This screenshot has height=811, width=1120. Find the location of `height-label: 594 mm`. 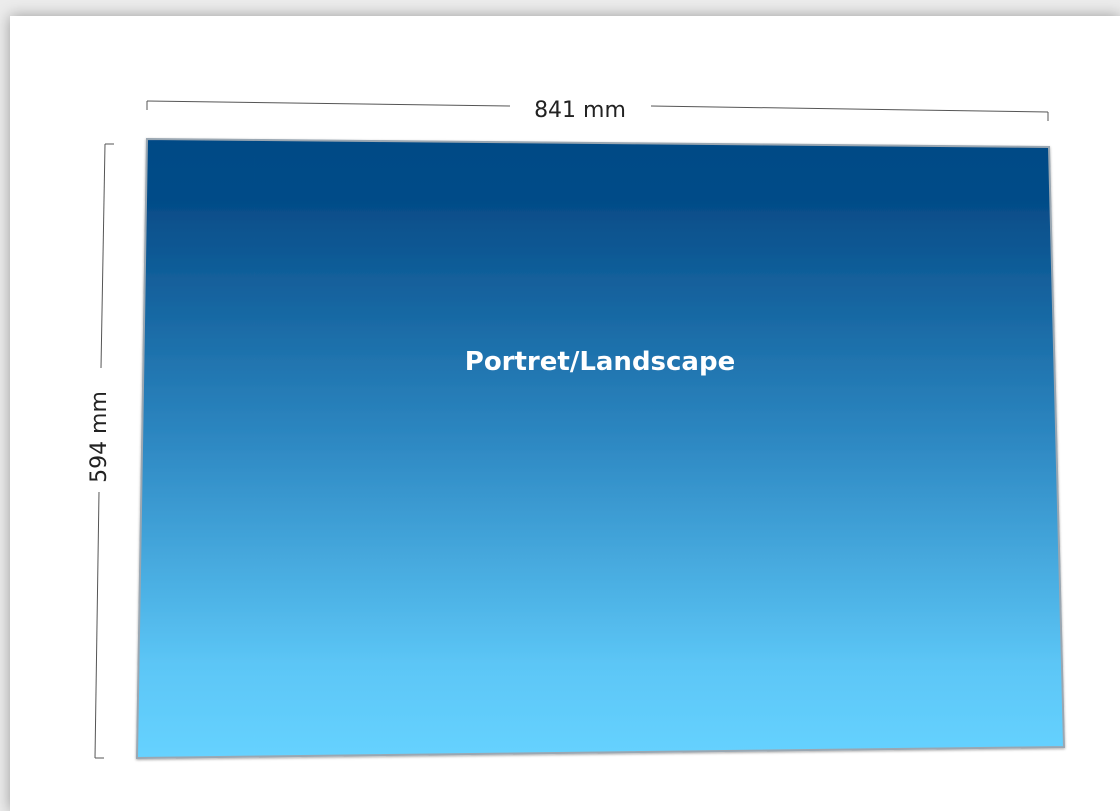

height-label: 594 mm is located at coordinates (99, 437).